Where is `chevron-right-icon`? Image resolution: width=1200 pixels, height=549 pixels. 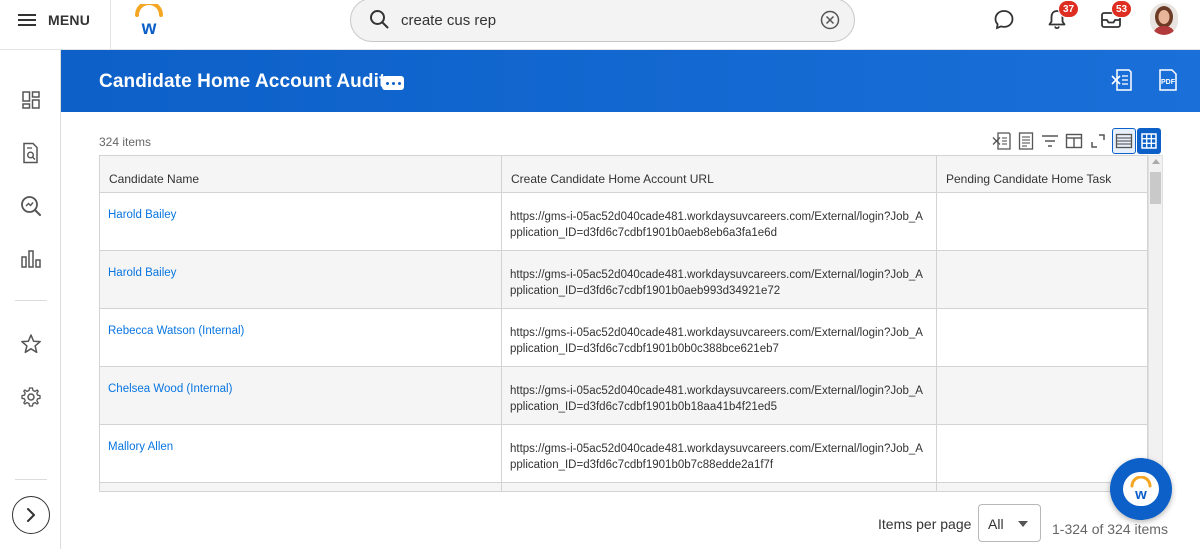
chevron-right-icon is located at coordinates (31, 515).